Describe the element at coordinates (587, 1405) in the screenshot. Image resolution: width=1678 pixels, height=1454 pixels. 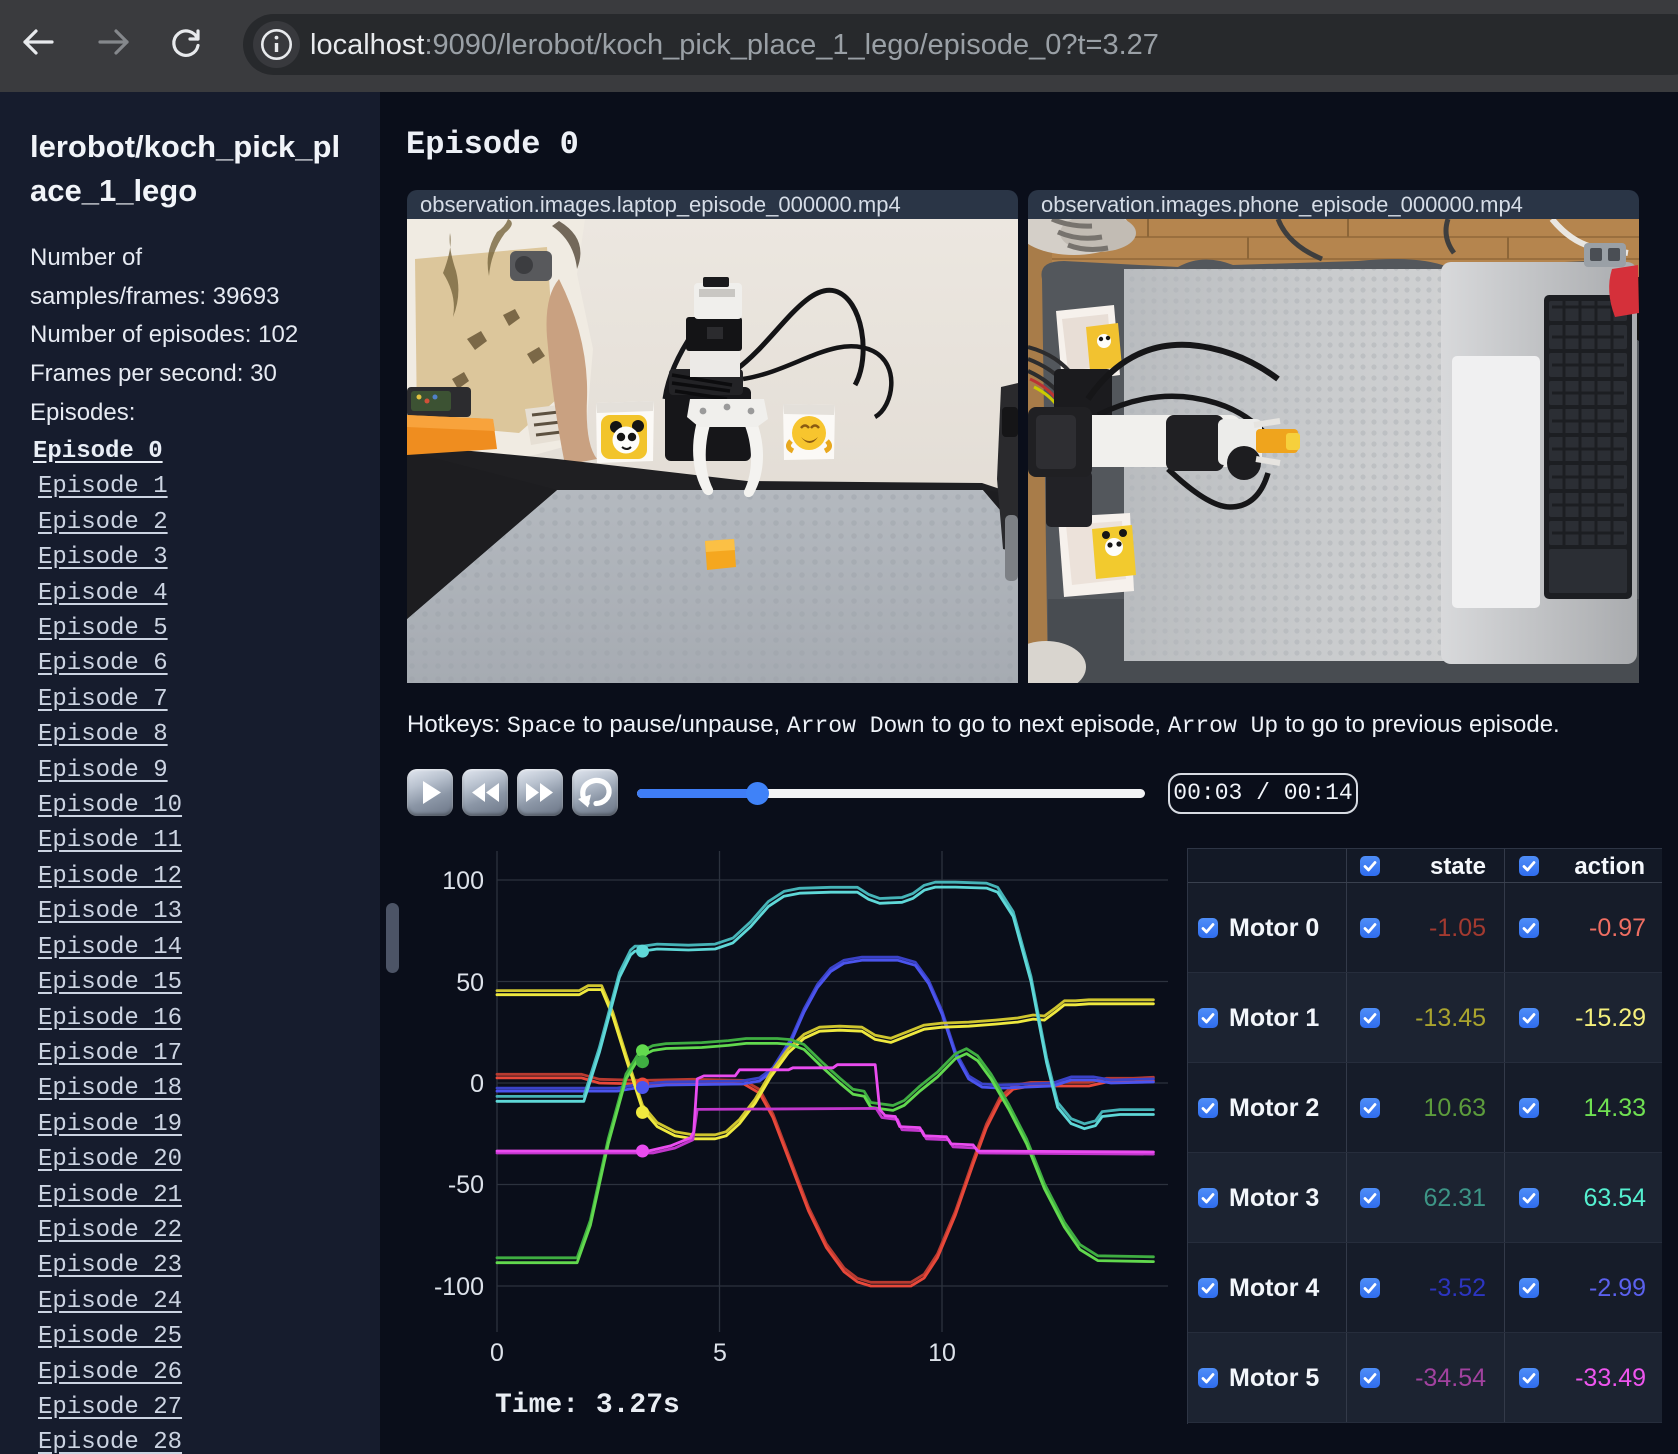
I see `svg-text: Time: 3.27s` at that location.